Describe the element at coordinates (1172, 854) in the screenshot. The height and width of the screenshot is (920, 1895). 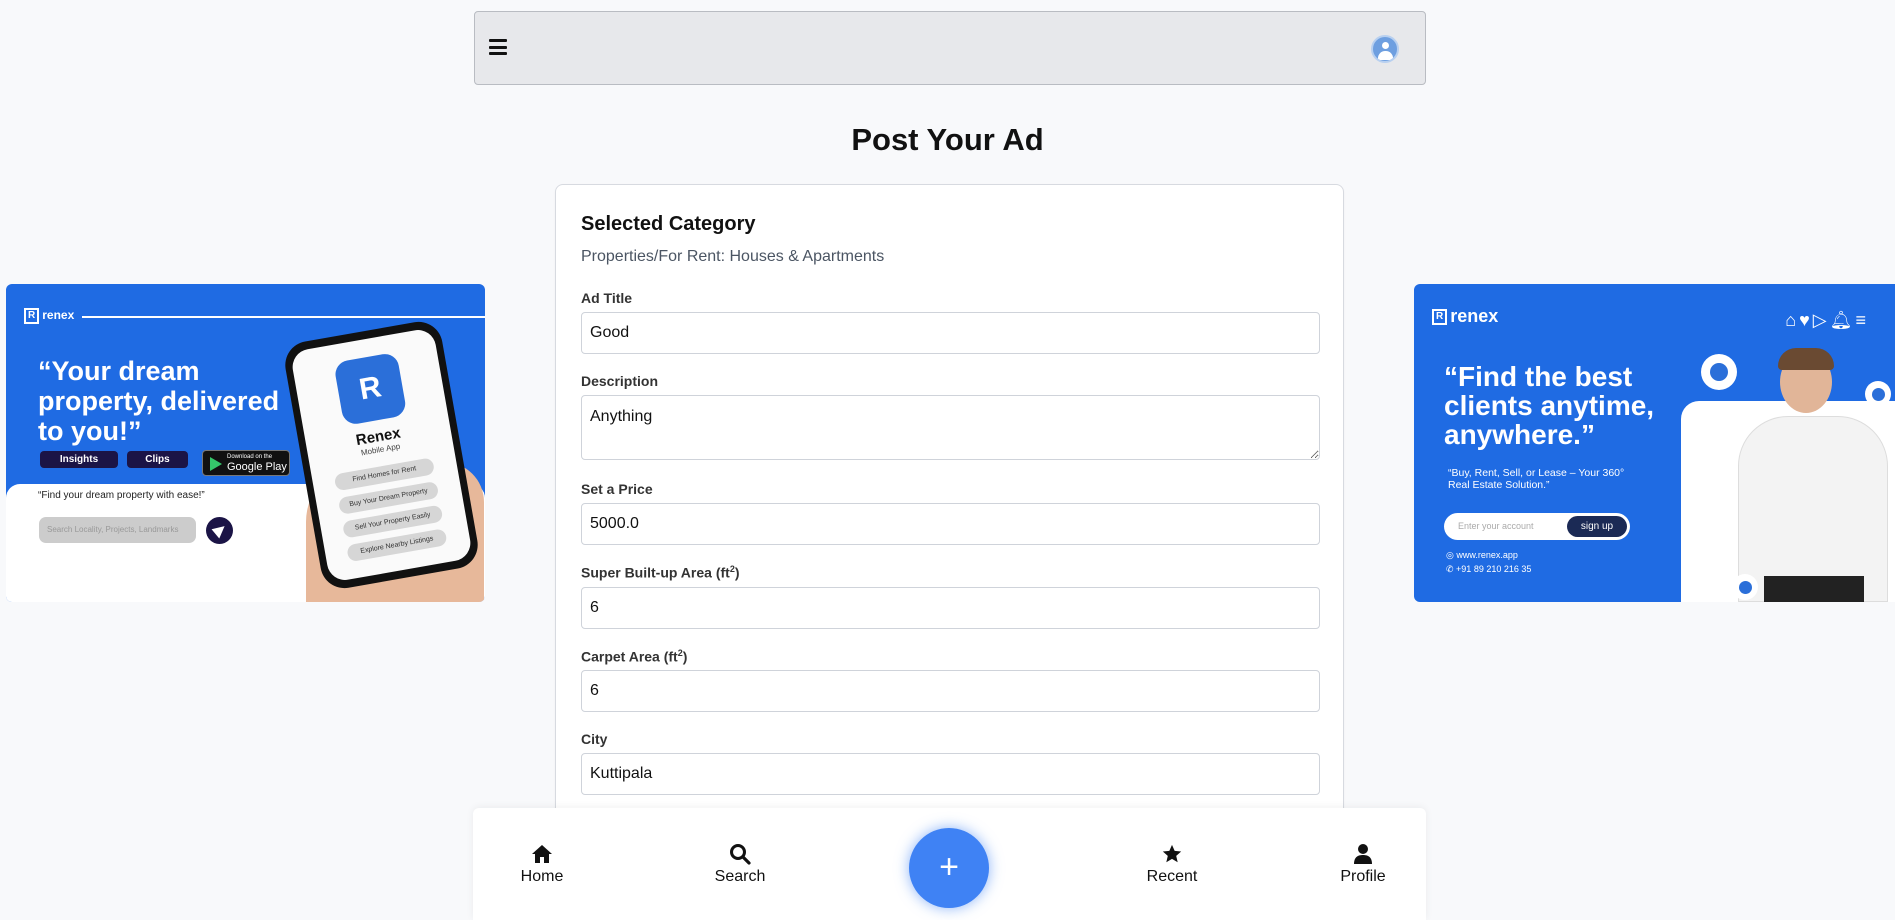
I see `star-icon` at that location.